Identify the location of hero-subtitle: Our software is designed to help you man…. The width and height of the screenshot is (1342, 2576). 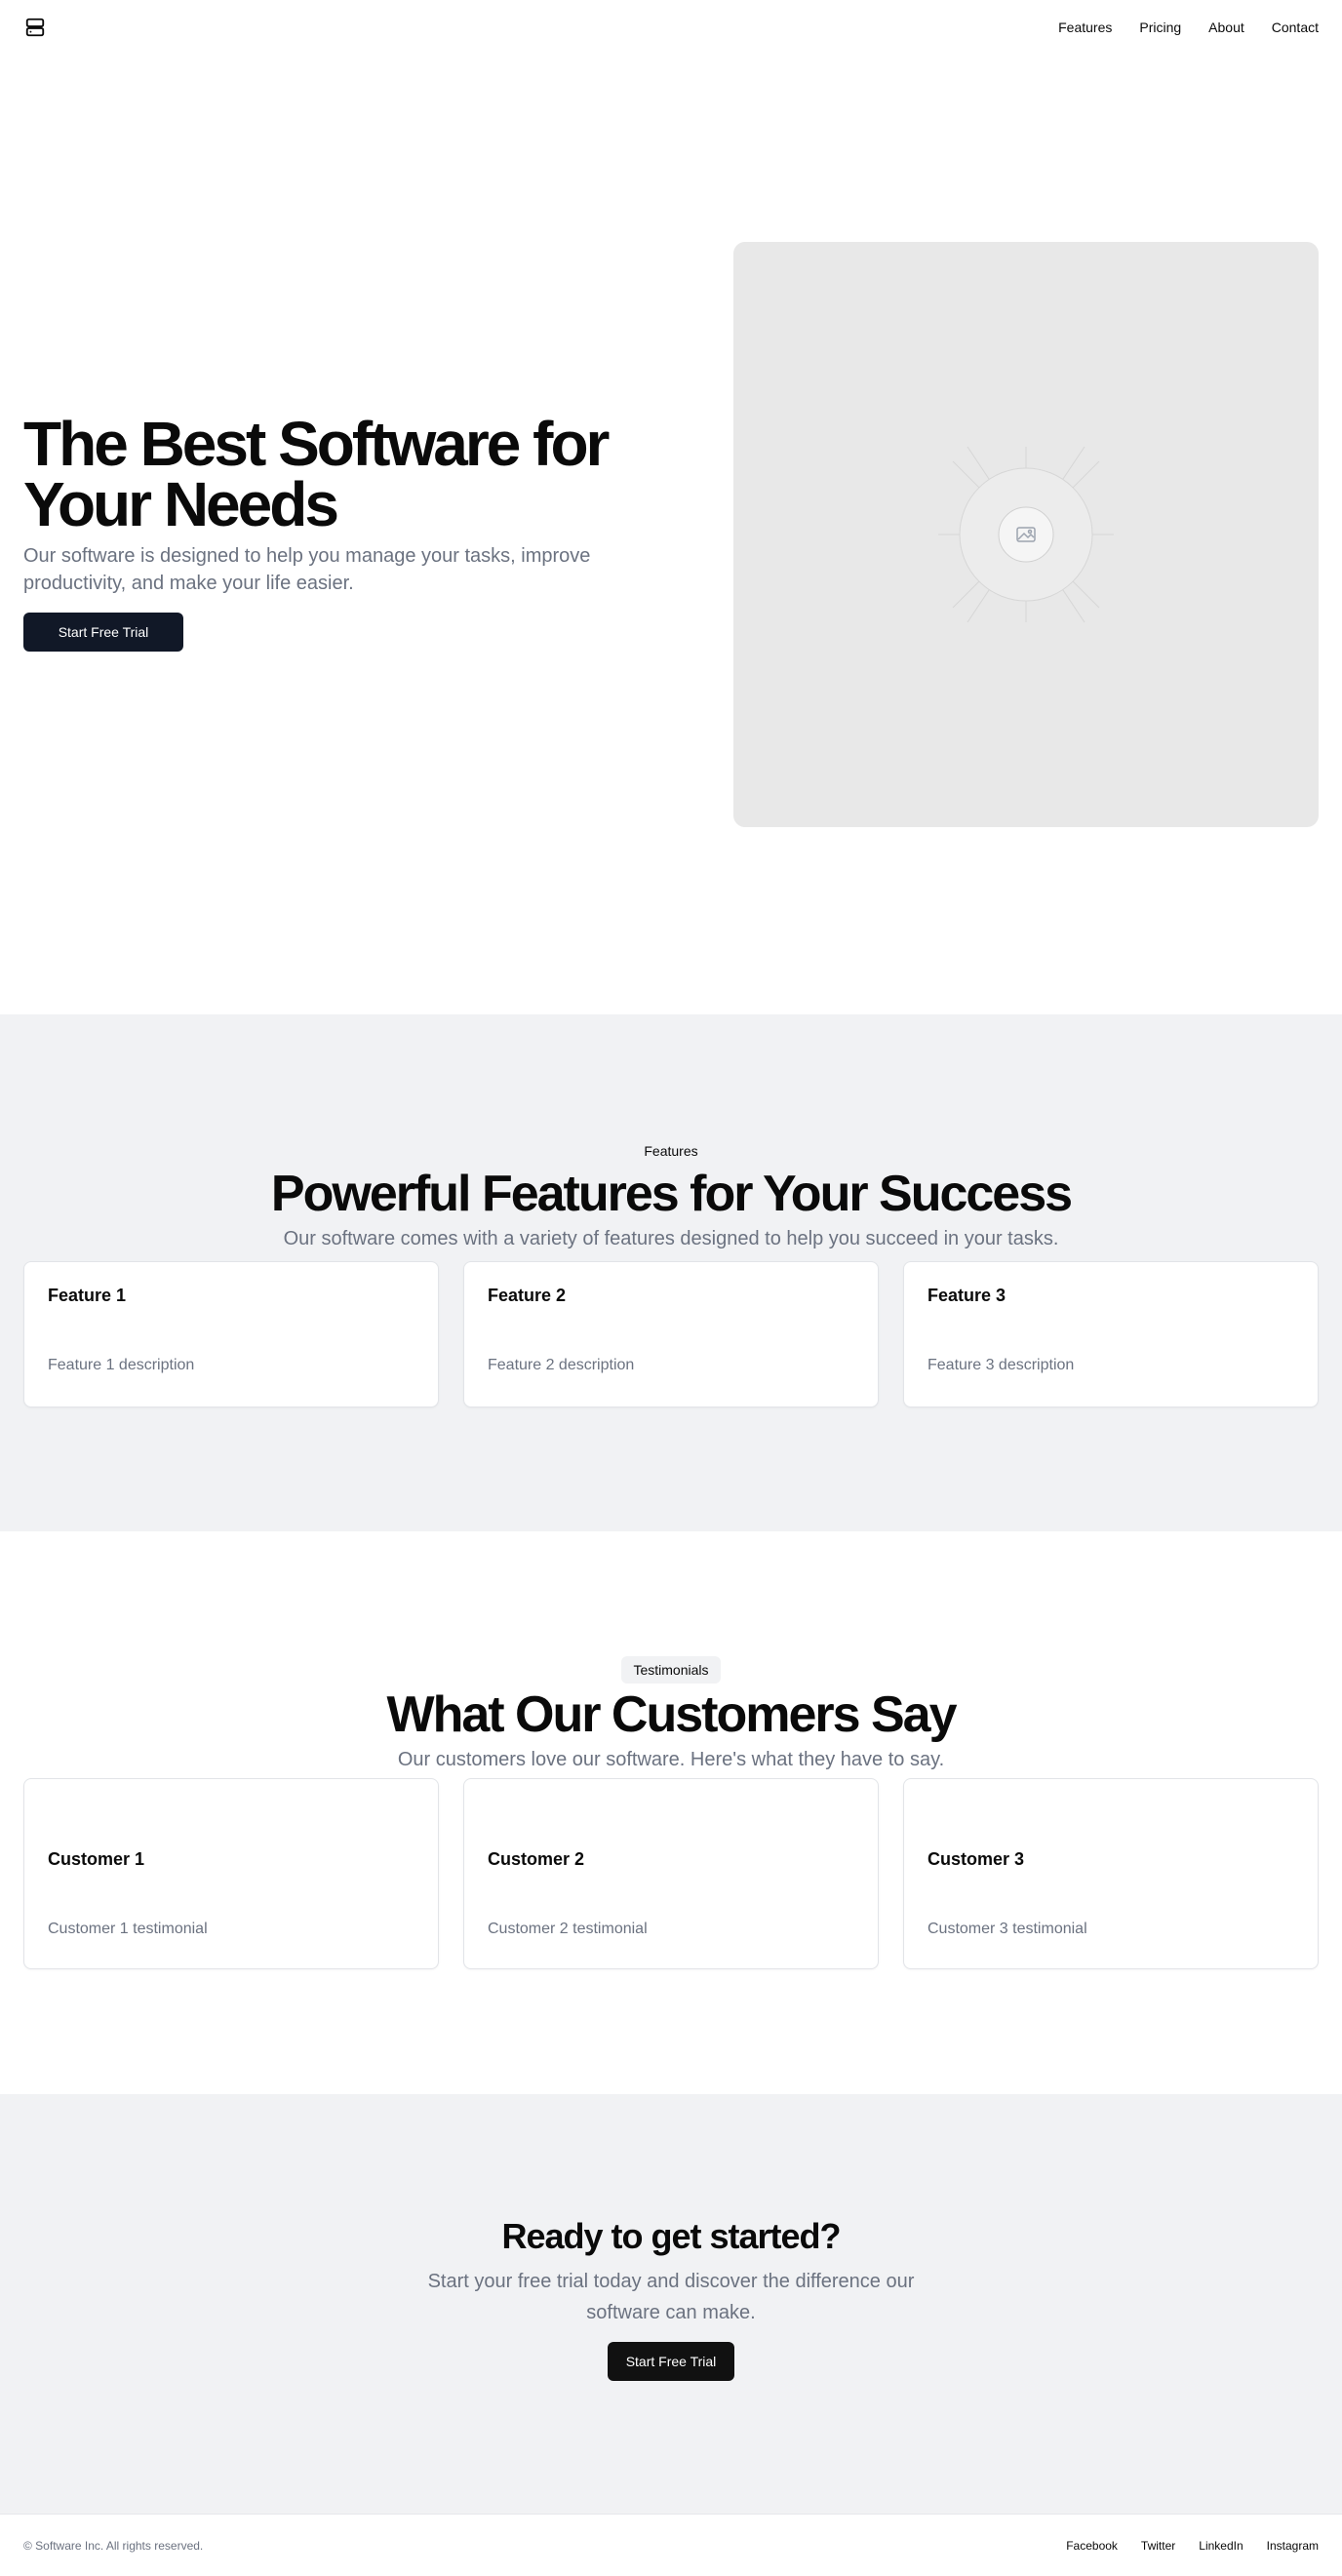
(307, 569).